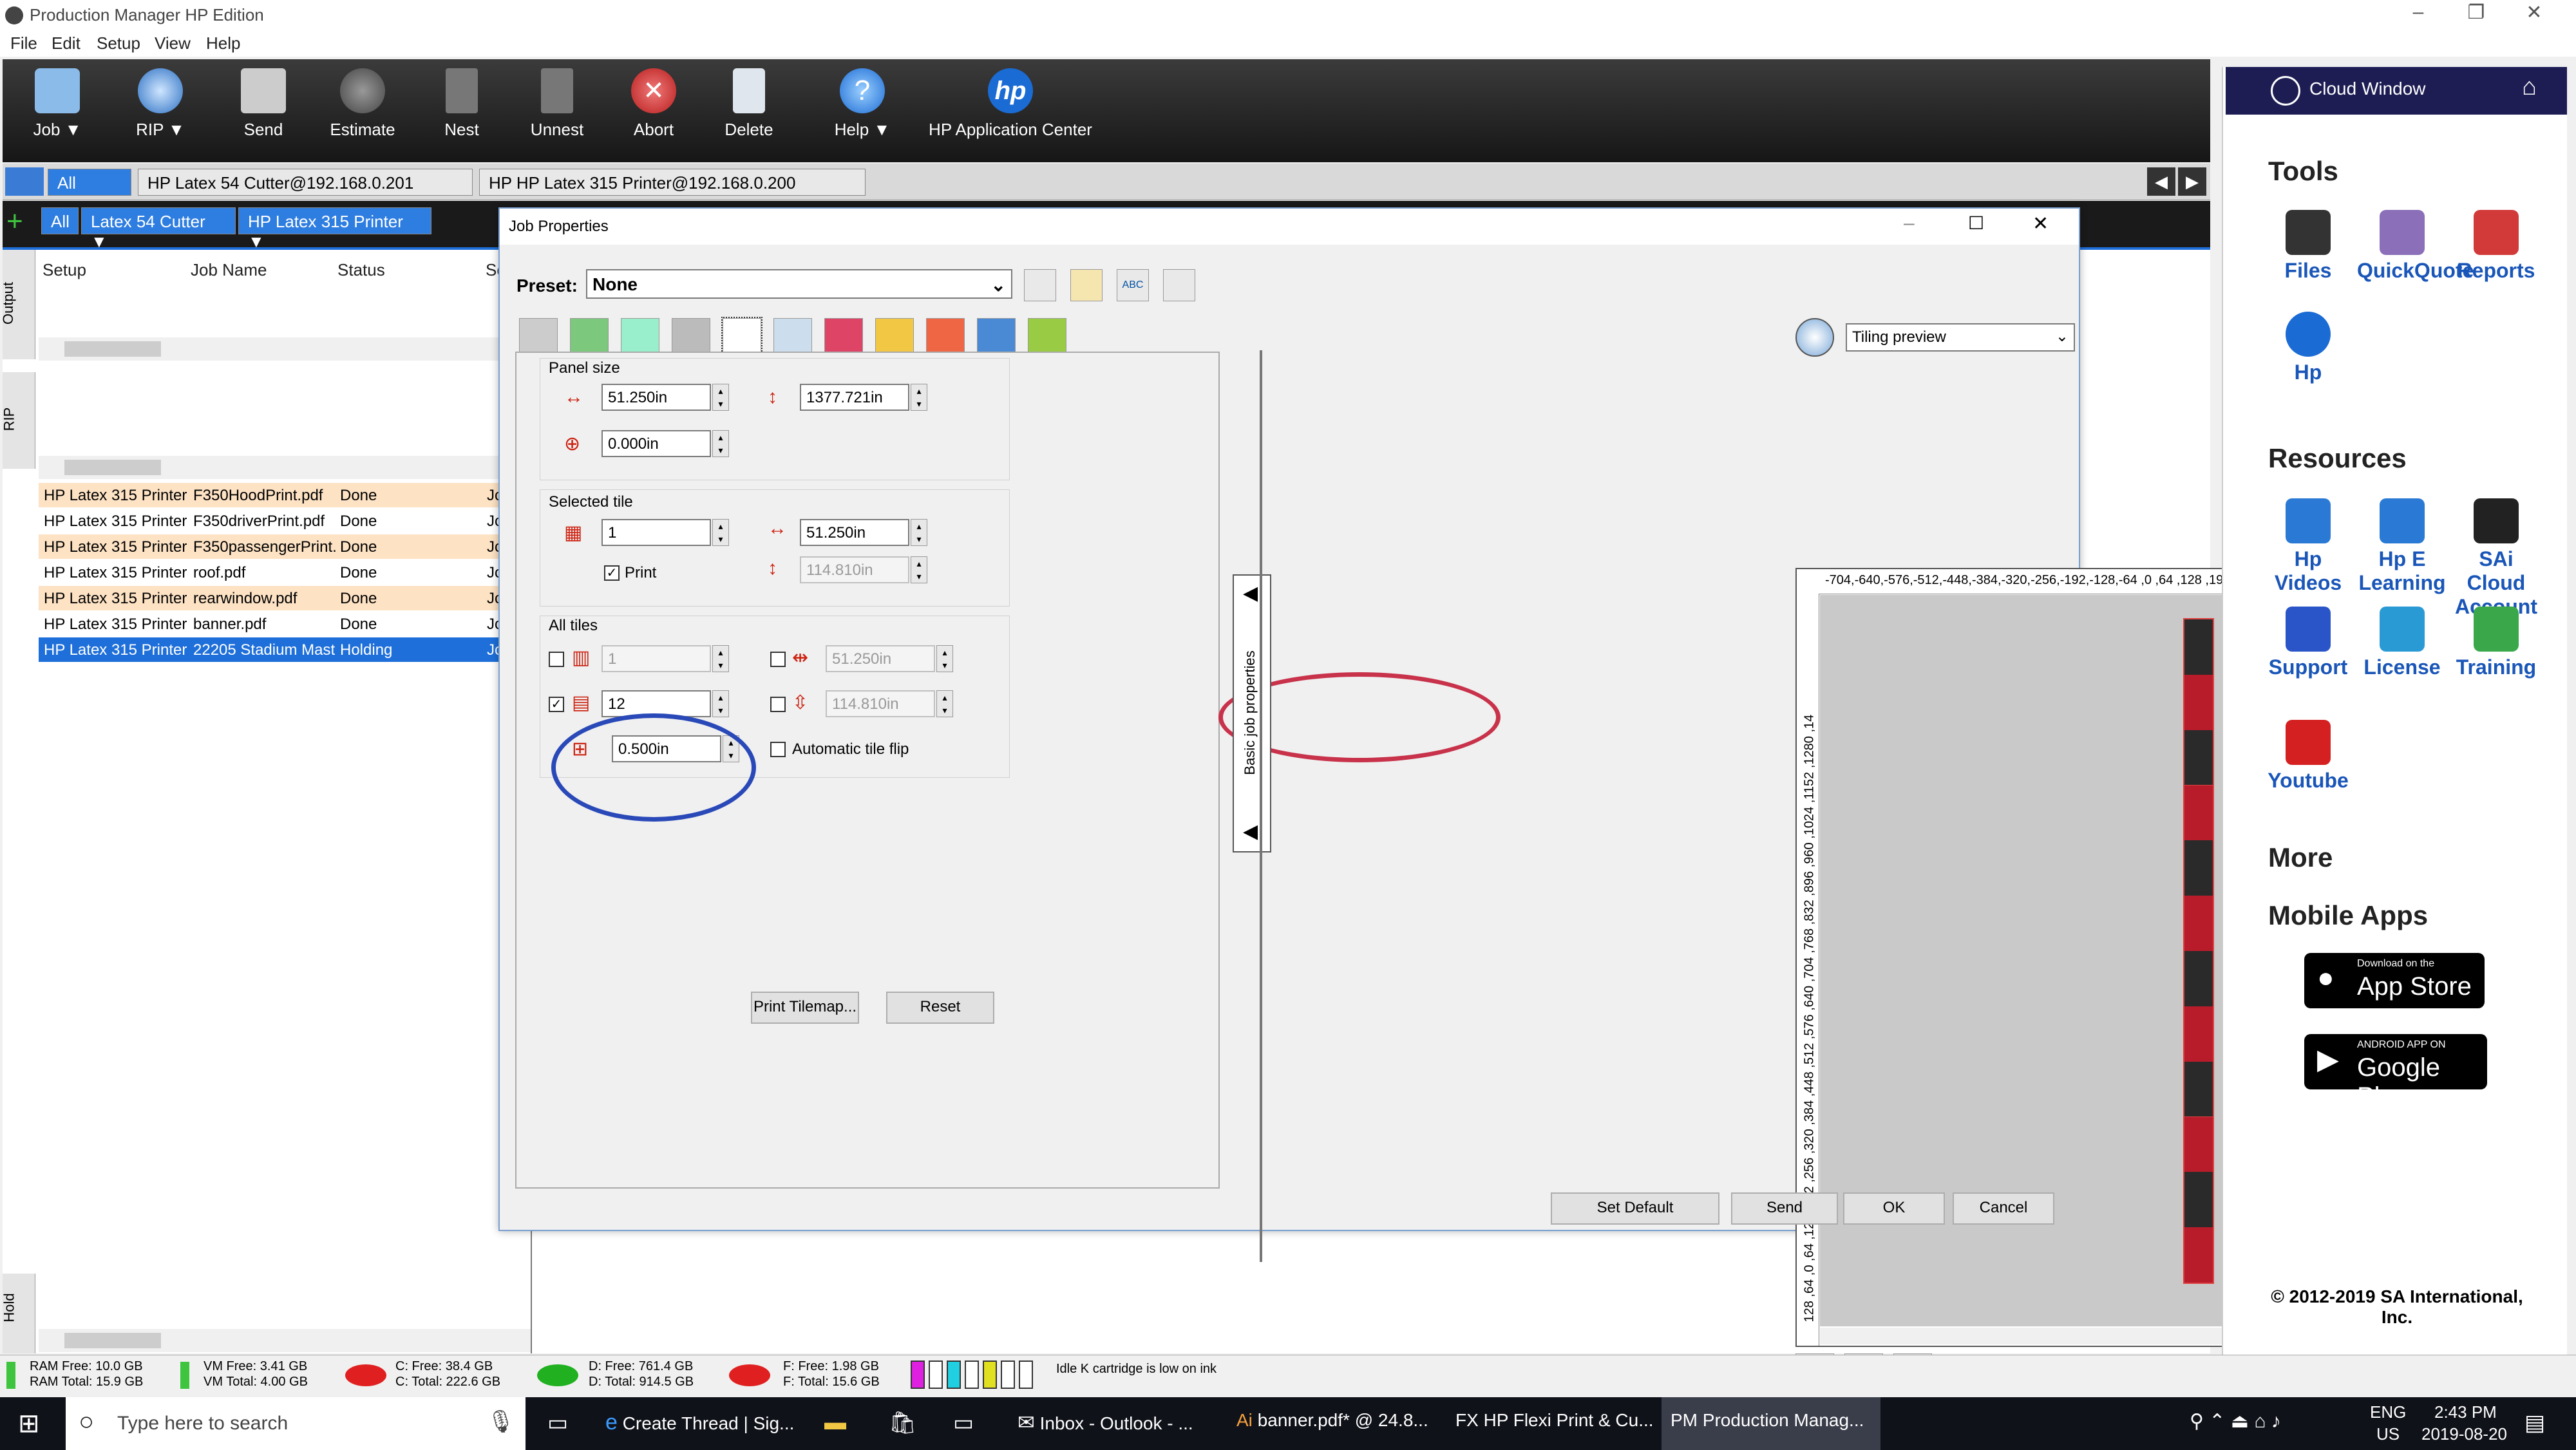 This screenshot has height=1450, width=2576. I want to click on help-button: ? Help ▼, so click(862, 104).